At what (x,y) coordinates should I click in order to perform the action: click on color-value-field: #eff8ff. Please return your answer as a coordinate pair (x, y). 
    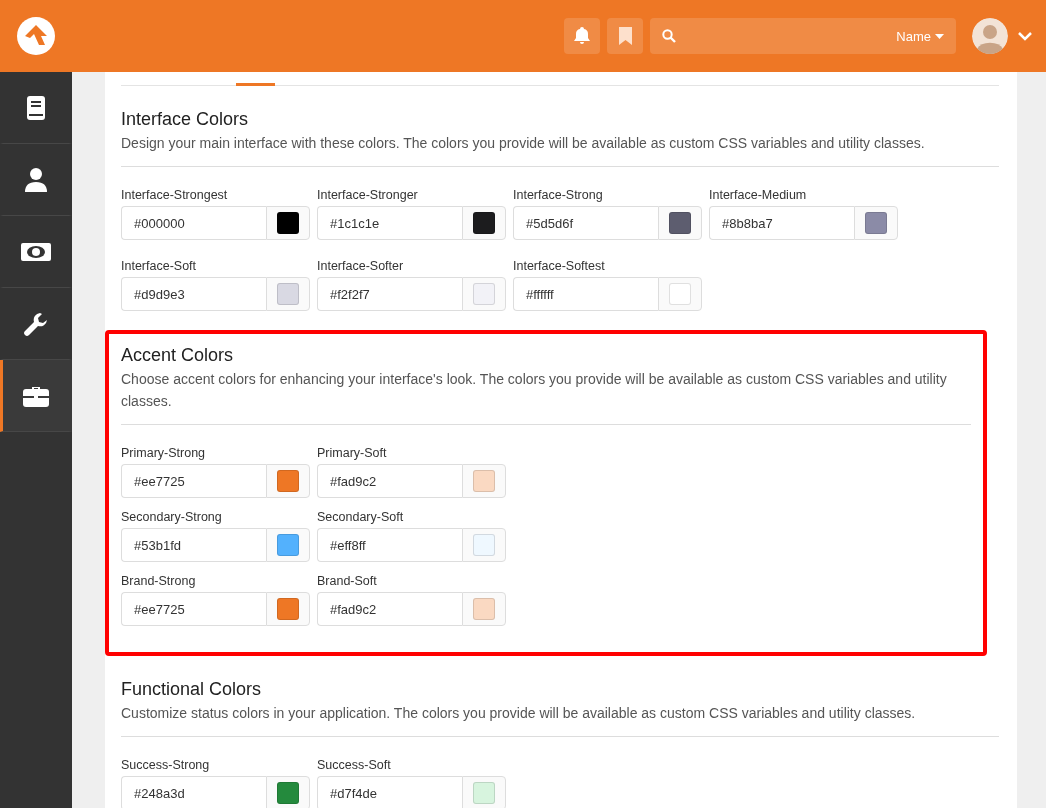
    Looking at the image, I should click on (389, 545).